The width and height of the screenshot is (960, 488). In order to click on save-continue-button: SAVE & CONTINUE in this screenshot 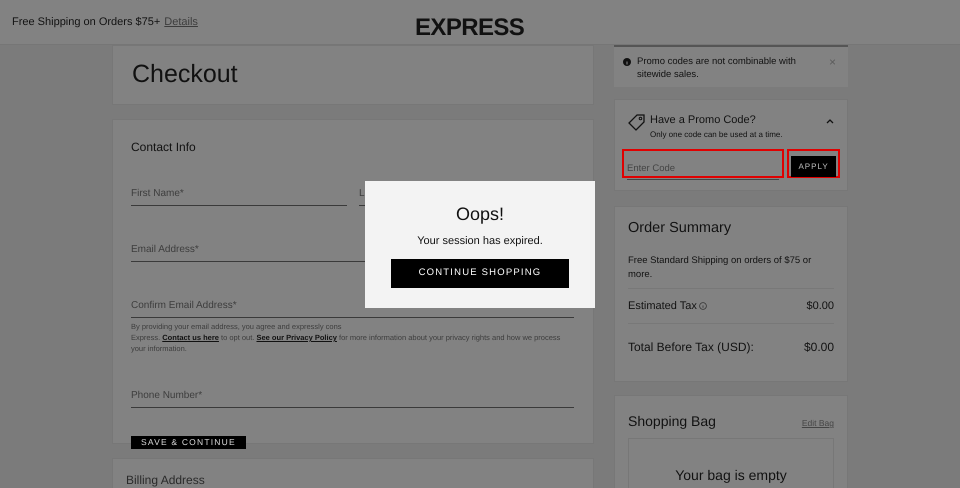, I will do `click(188, 442)`.